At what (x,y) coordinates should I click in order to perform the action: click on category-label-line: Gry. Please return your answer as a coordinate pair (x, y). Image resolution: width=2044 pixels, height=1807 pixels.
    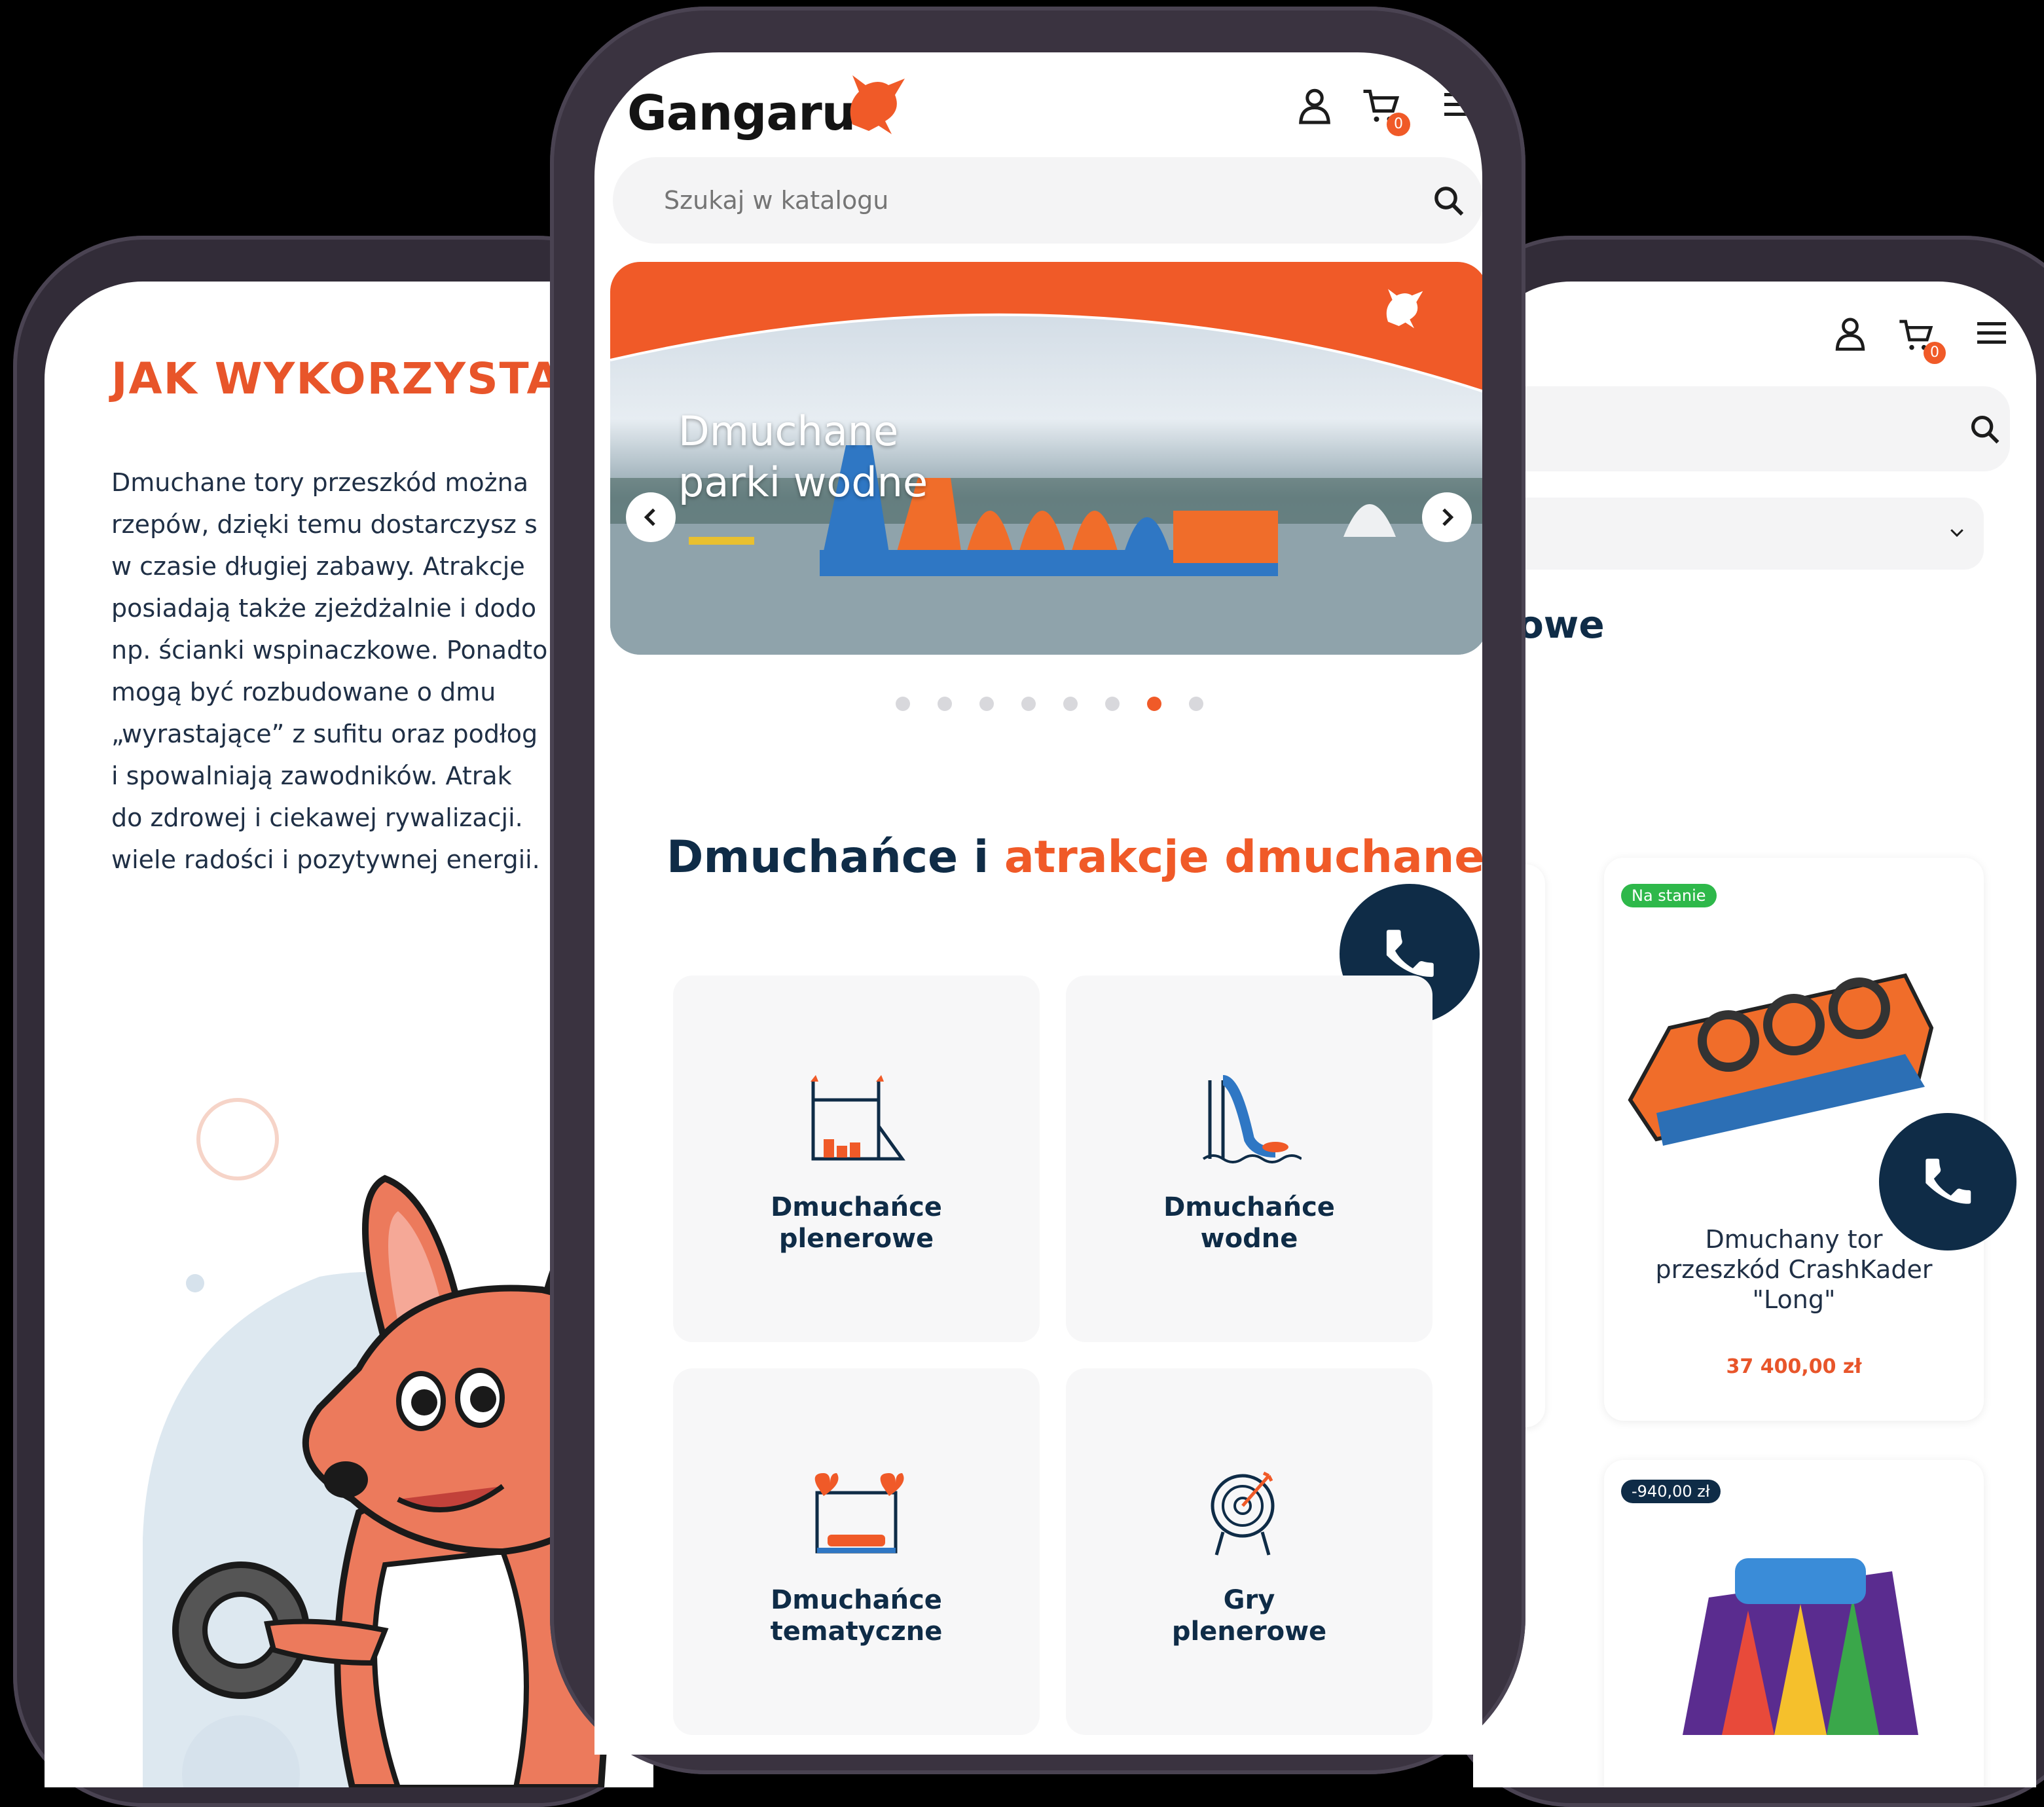
    Looking at the image, I should click on (1249, 1600).